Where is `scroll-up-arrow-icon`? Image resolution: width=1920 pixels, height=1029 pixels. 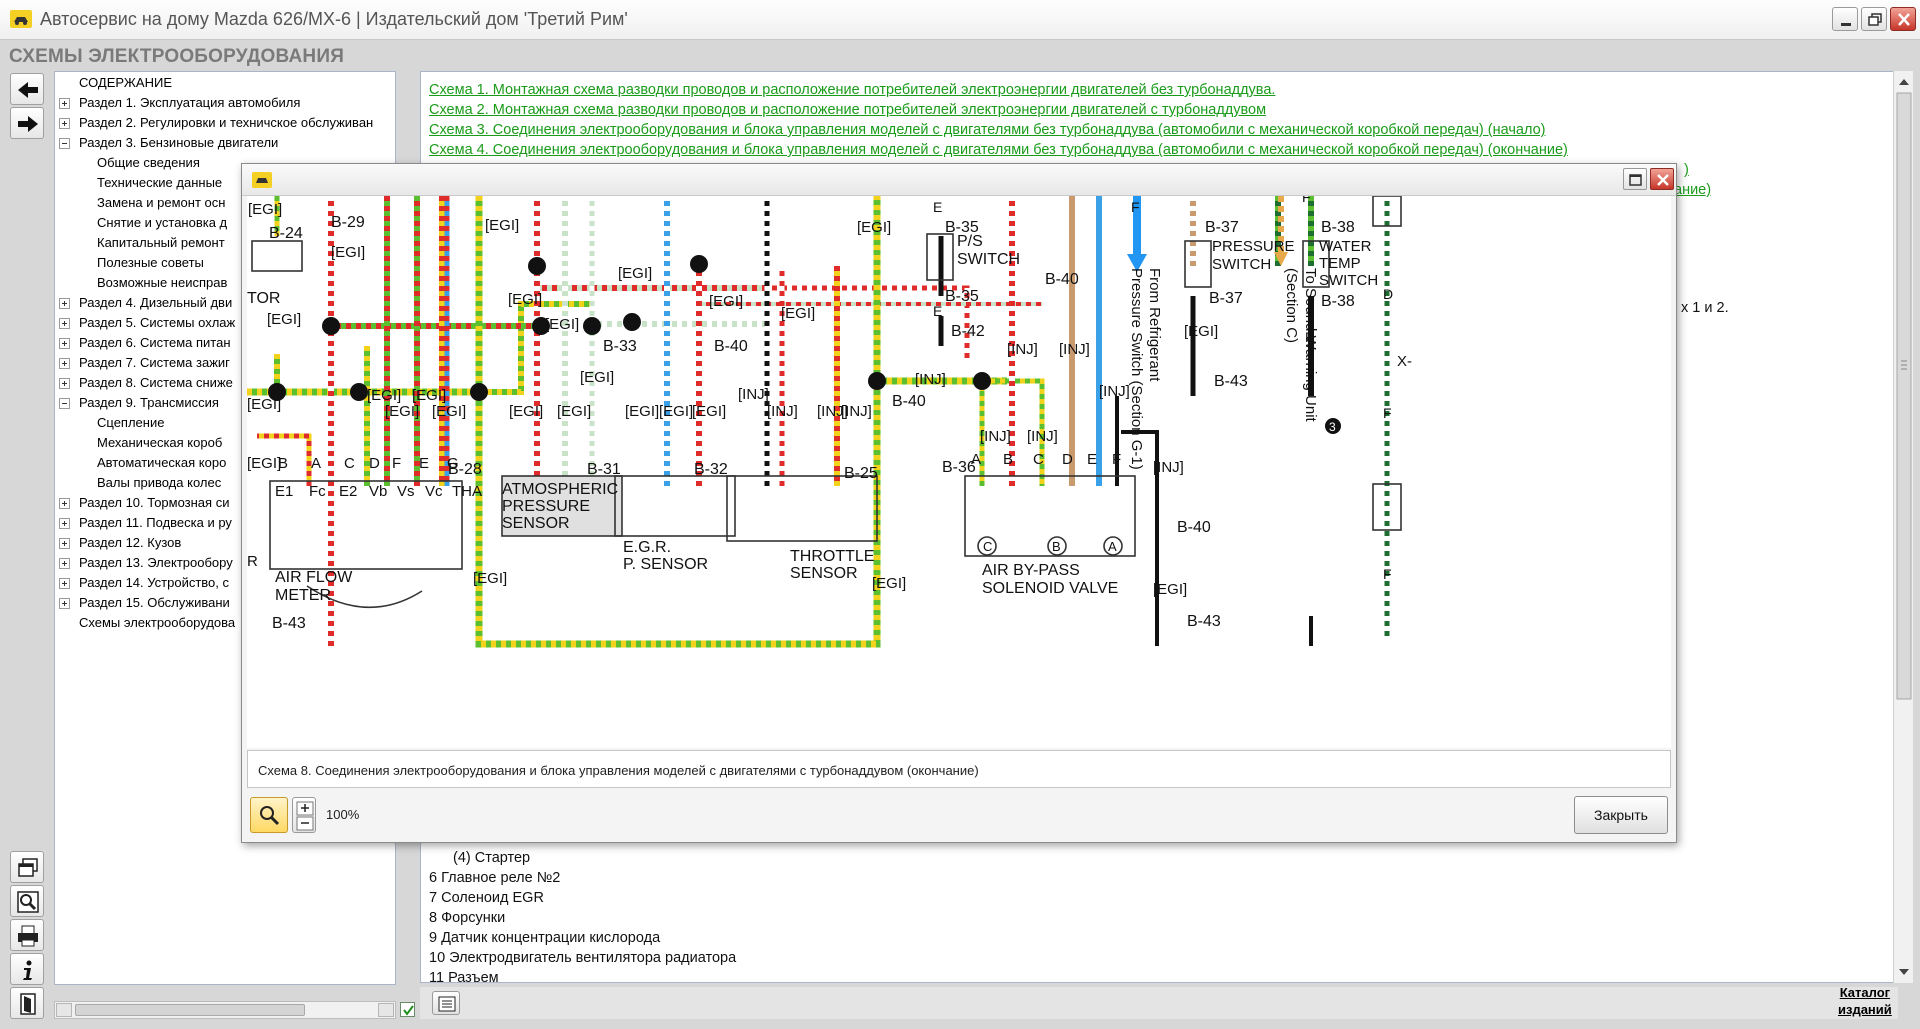
scroll-up-arrow-icon is located at coordinates (1904, 82).